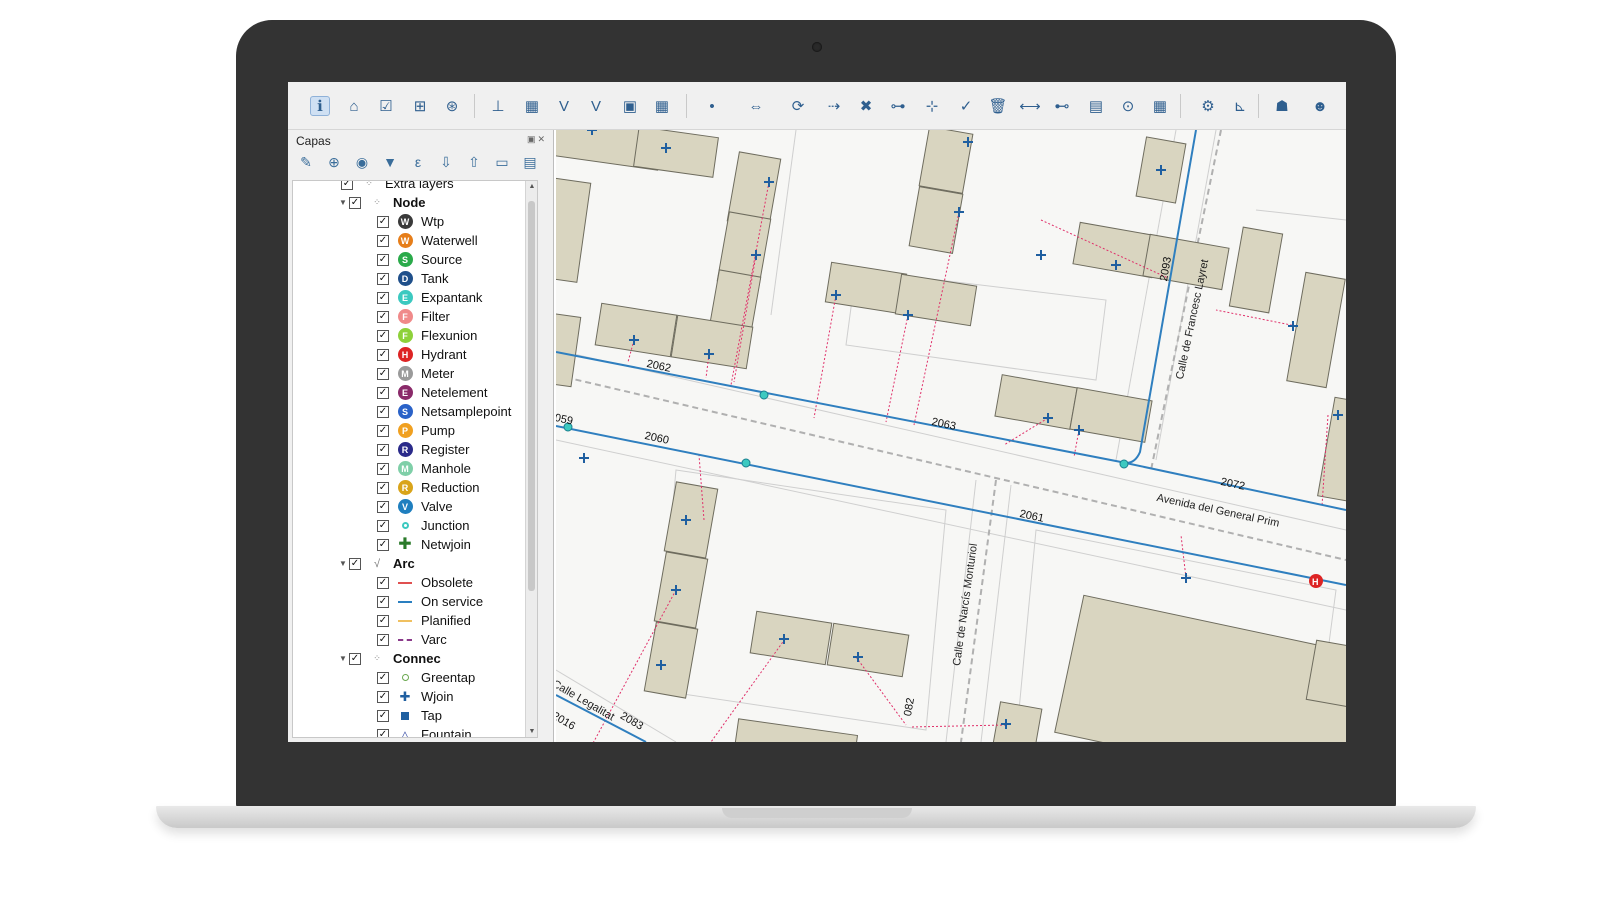 This screenshot has height=900, width=1600. Describe the element at coordinates (531, 731) in the screenshot. I see `scroll-down-icon: ▼` at that location.